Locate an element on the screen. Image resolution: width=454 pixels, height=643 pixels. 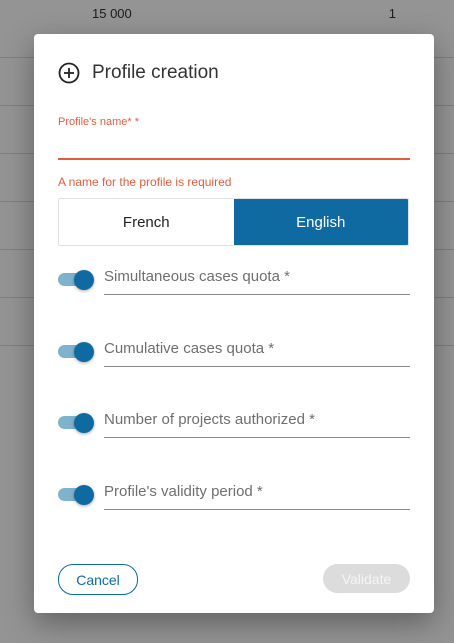
profile-name-error: A name for the profile is required is located at coordinates (145, 182).